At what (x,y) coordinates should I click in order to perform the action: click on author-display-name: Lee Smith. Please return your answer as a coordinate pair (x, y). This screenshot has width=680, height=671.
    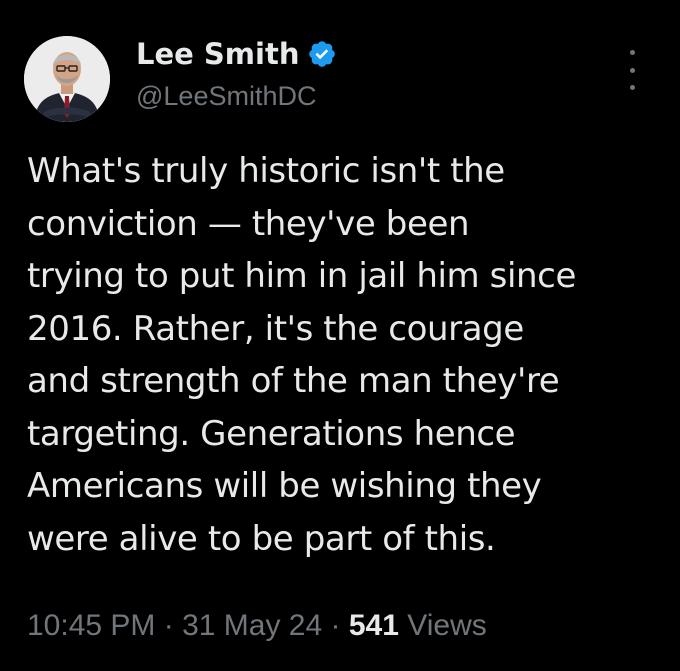
    Looking at the image, I should click on (236, 54).